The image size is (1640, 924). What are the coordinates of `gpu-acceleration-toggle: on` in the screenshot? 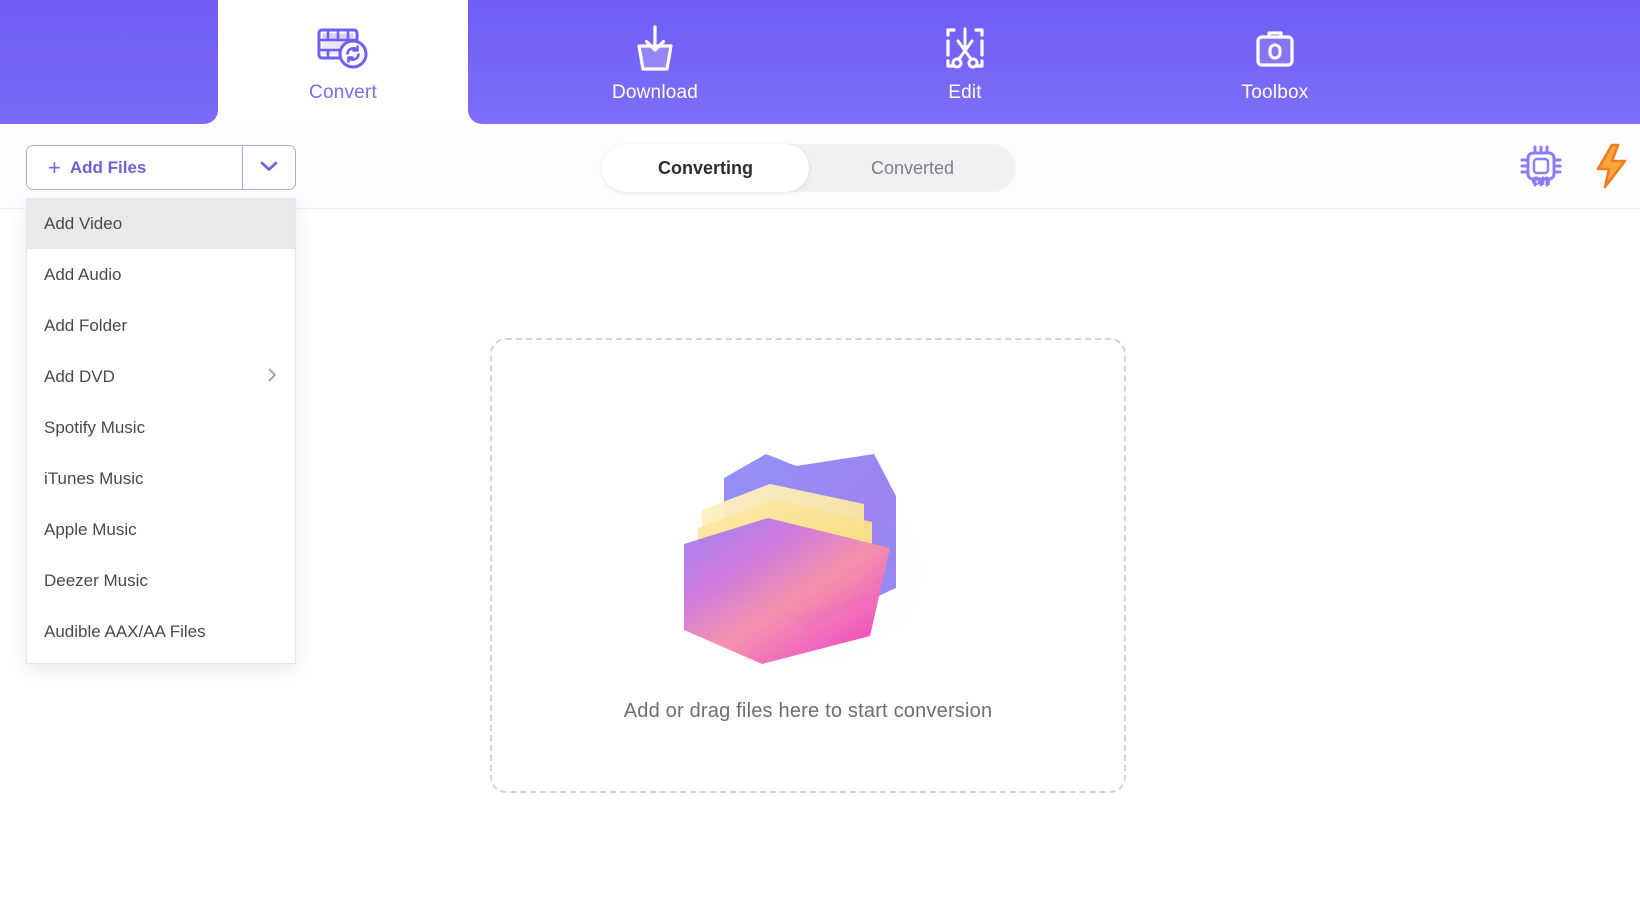 It's located at (1541, 168).